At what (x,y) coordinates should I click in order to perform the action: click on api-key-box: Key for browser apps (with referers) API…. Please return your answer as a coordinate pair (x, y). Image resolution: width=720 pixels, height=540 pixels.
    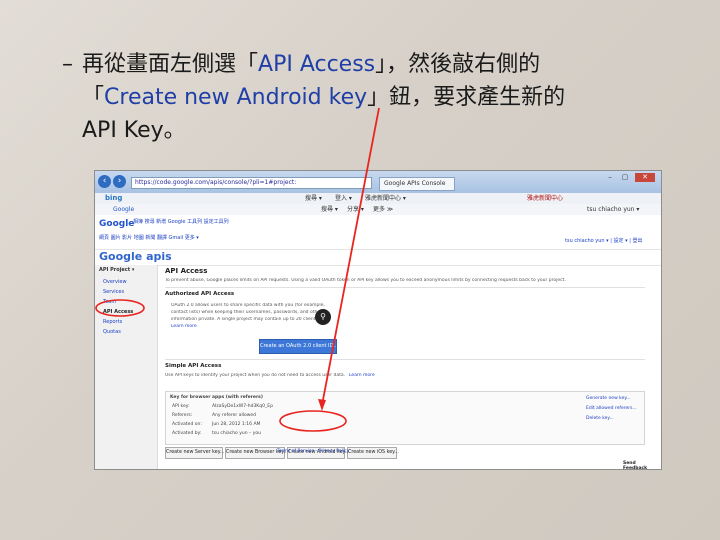
    Looking at the image, I should click on (405, 418).